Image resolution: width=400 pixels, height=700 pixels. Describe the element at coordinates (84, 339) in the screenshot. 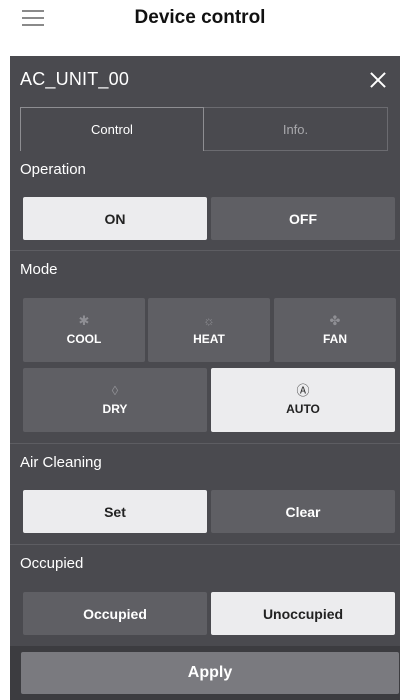

I see `mode-cool-label: COOL` at that location.